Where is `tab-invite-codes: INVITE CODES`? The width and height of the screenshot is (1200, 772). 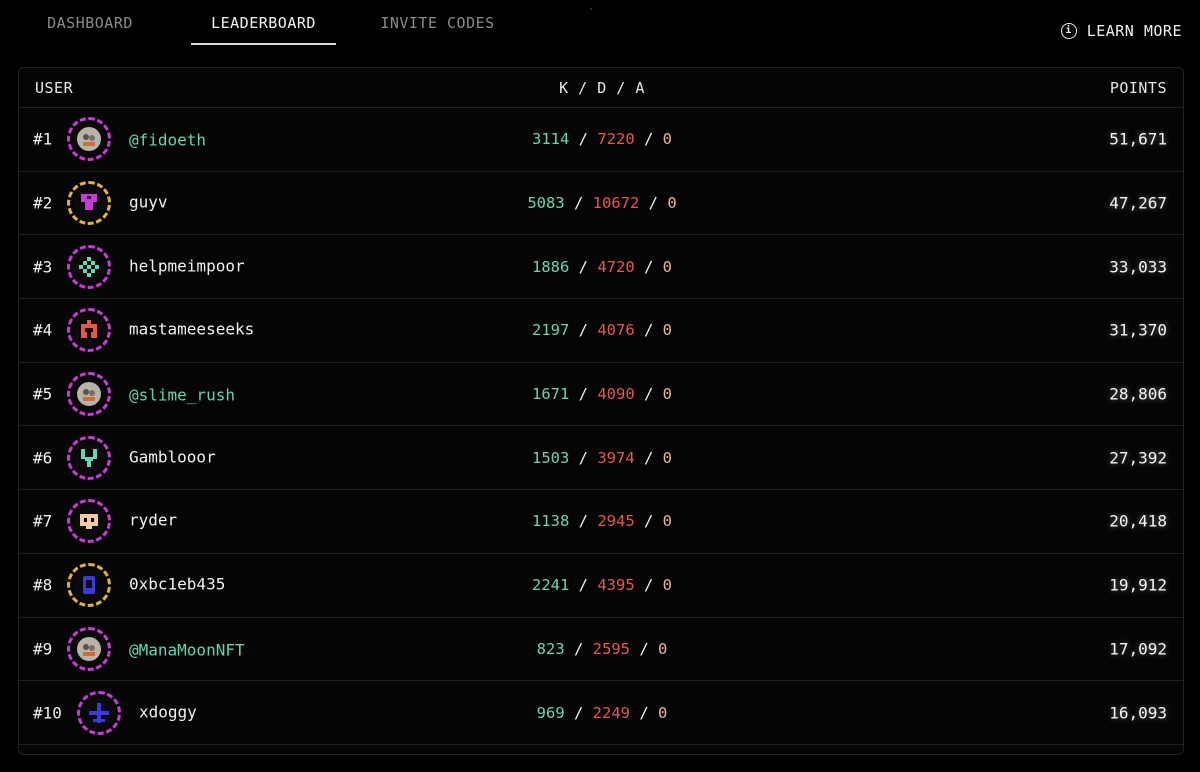 tab-invite-codes: INVITE CODES is located at coordinates (437, 22).